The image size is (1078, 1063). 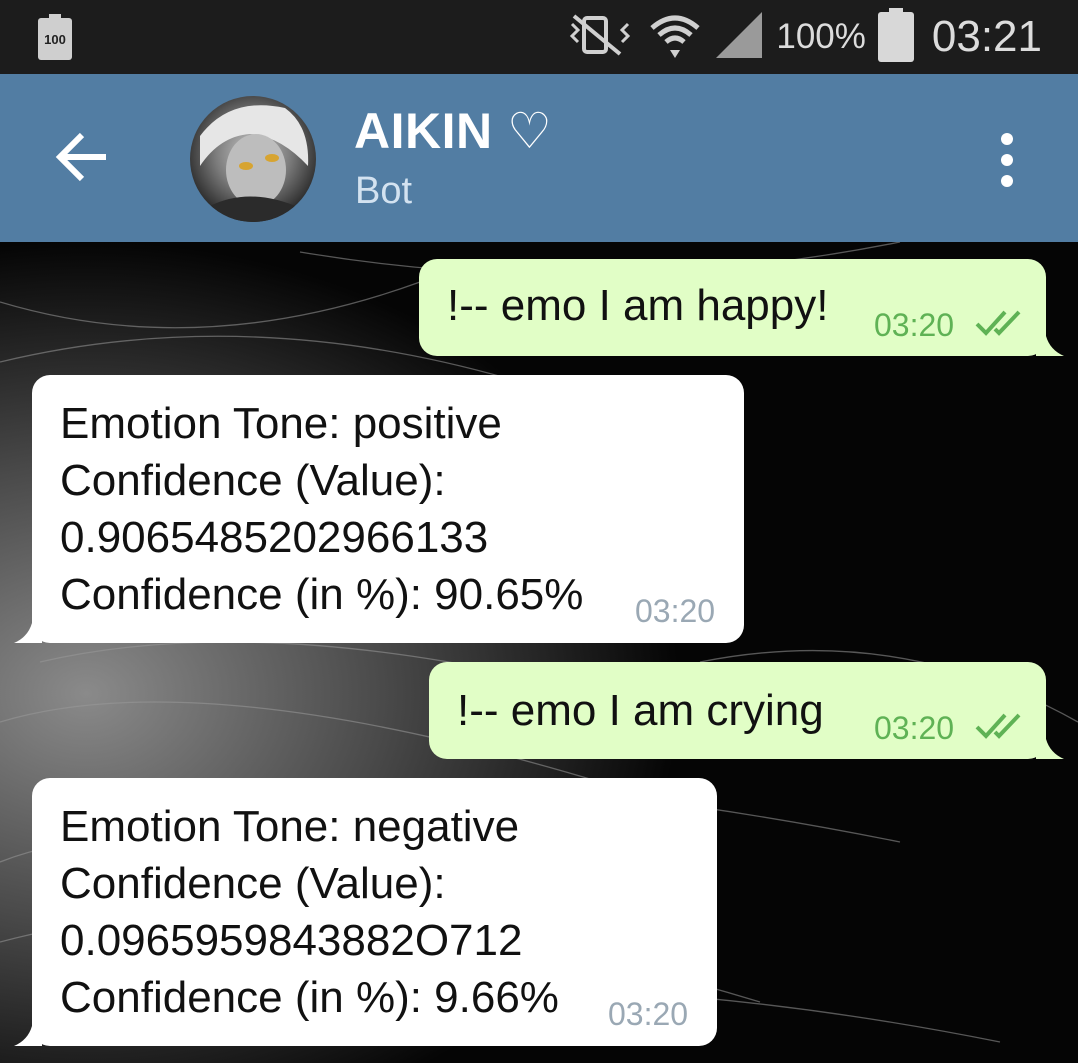 What do you see at coordinates (322, 594) in the screenshot?
I see `message-line: Confidence (in %): 90.65%` at bounding box center [322, 594].